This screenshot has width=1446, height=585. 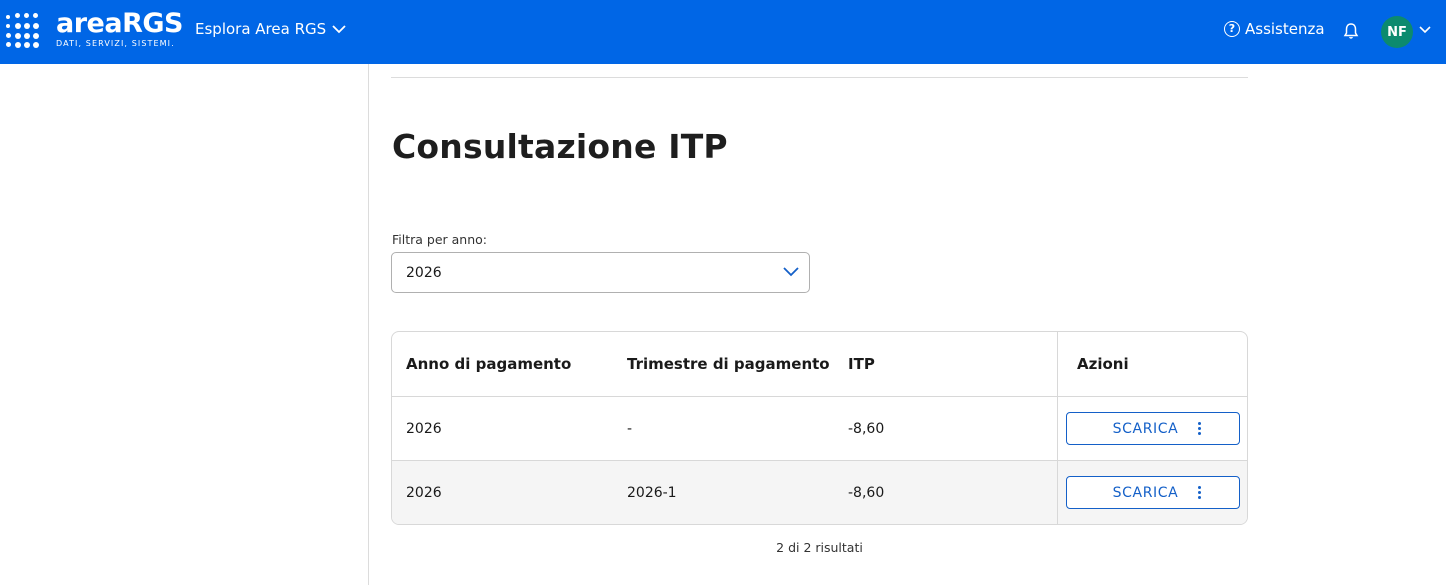 I want to click on year-filter-label: Filtra per anno:, so click(x=440, y=239).